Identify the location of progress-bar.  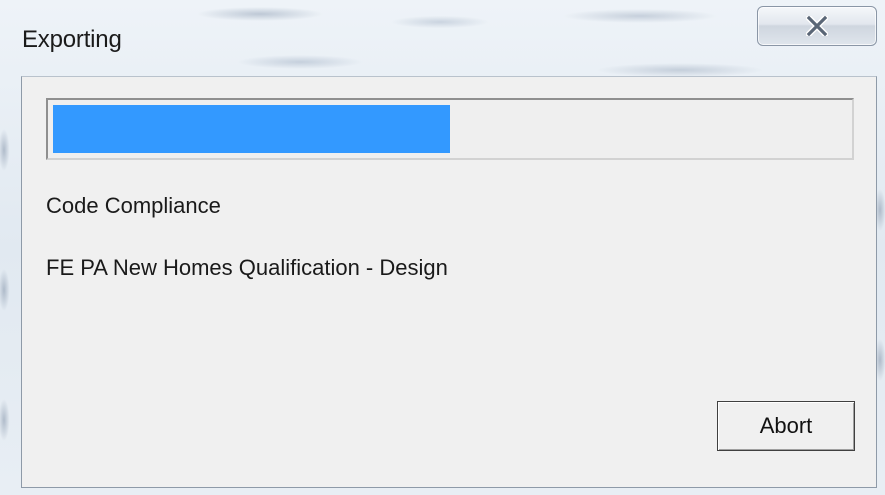
(450, 129).